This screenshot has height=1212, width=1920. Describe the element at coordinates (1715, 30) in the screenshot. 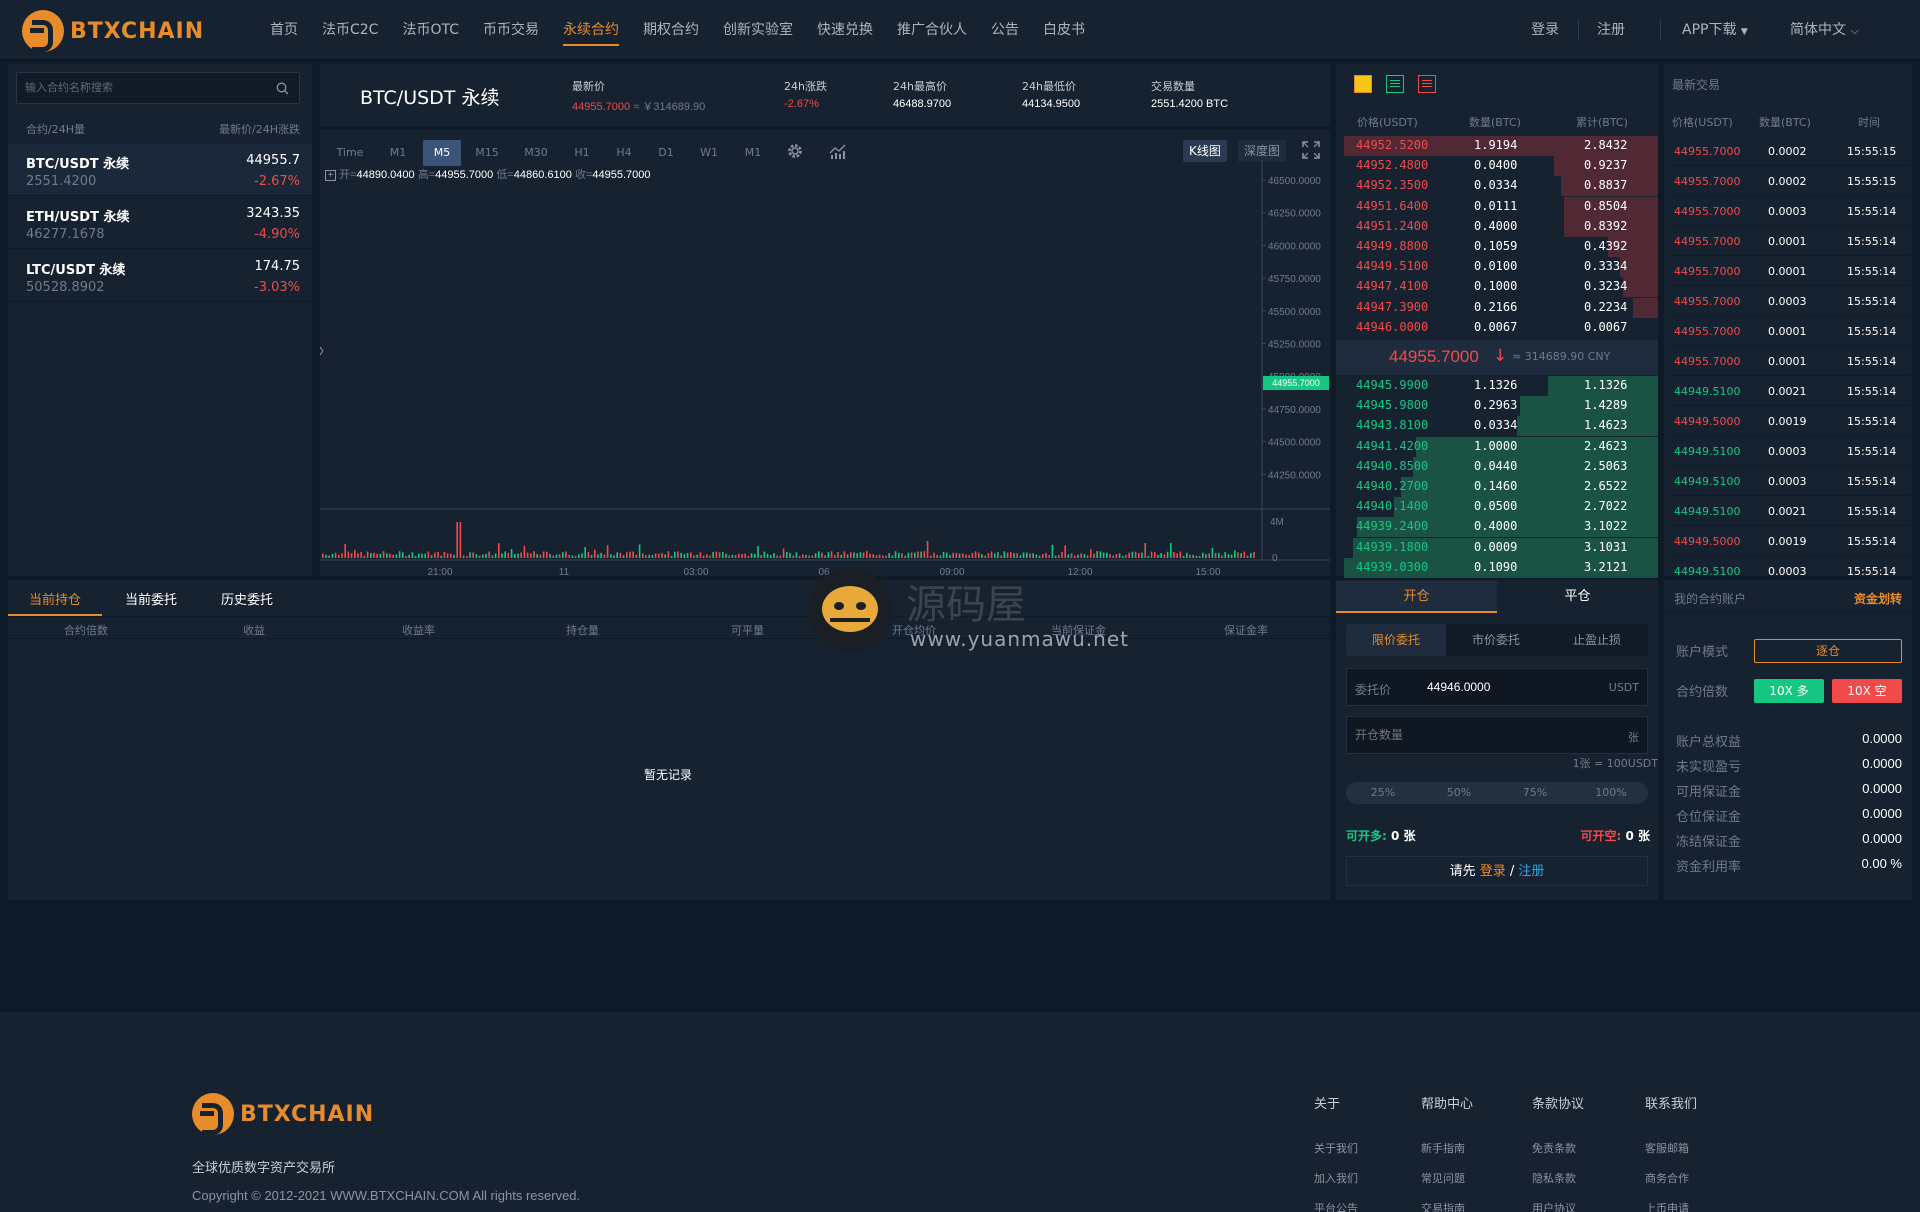

I see `app-download: APP下载 ▼` at that location.